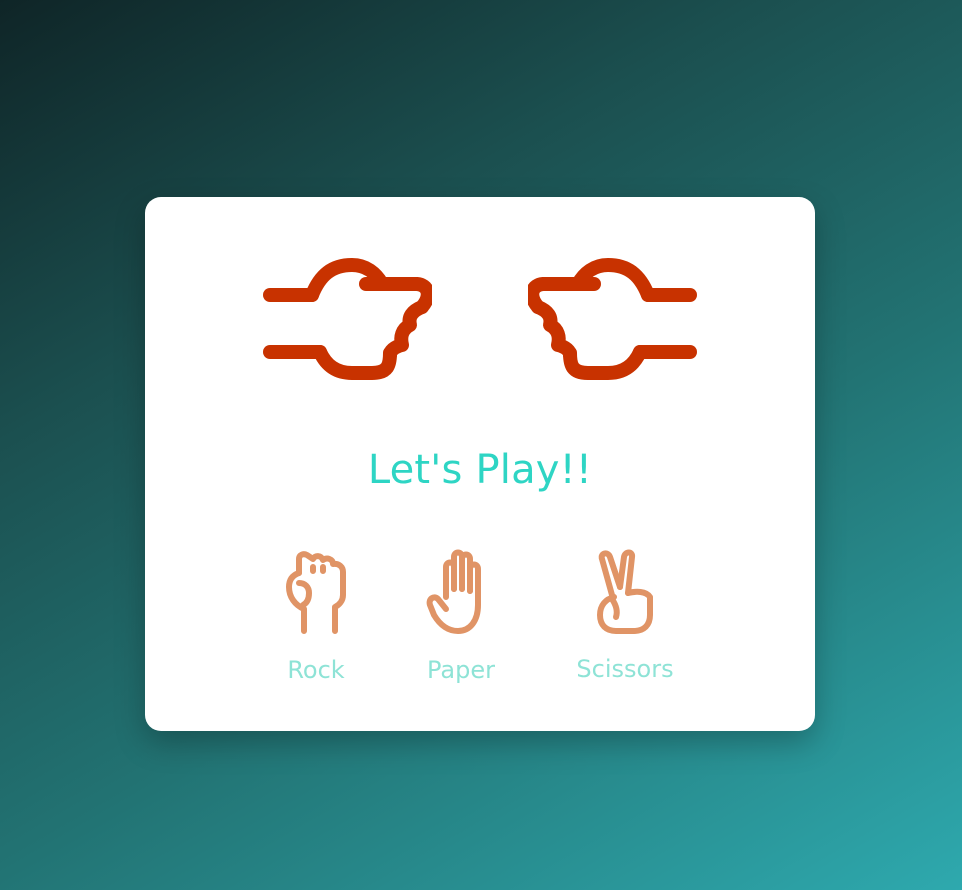 Image resolution: width=962 pixels, height=890 pixels. I want to click on player-fist-icon, so click(347, 320).